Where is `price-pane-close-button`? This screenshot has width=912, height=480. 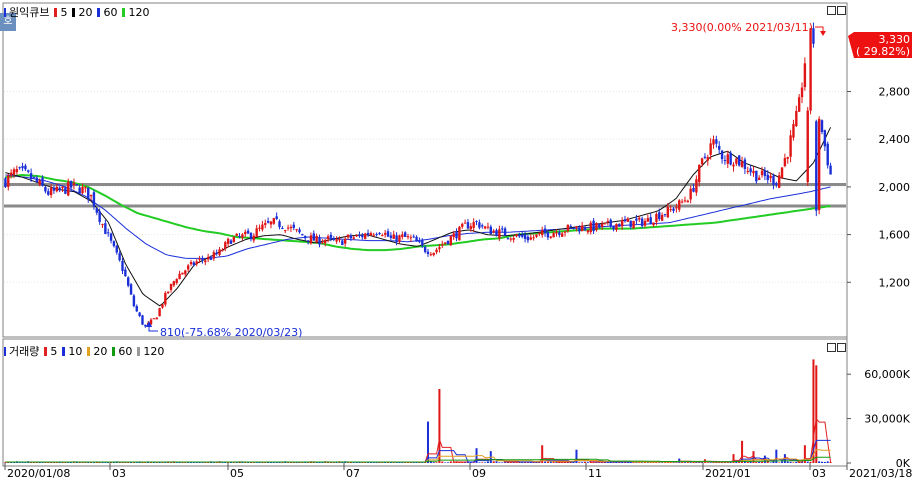
price-pane-close-button is located at coordinates (841, 10).